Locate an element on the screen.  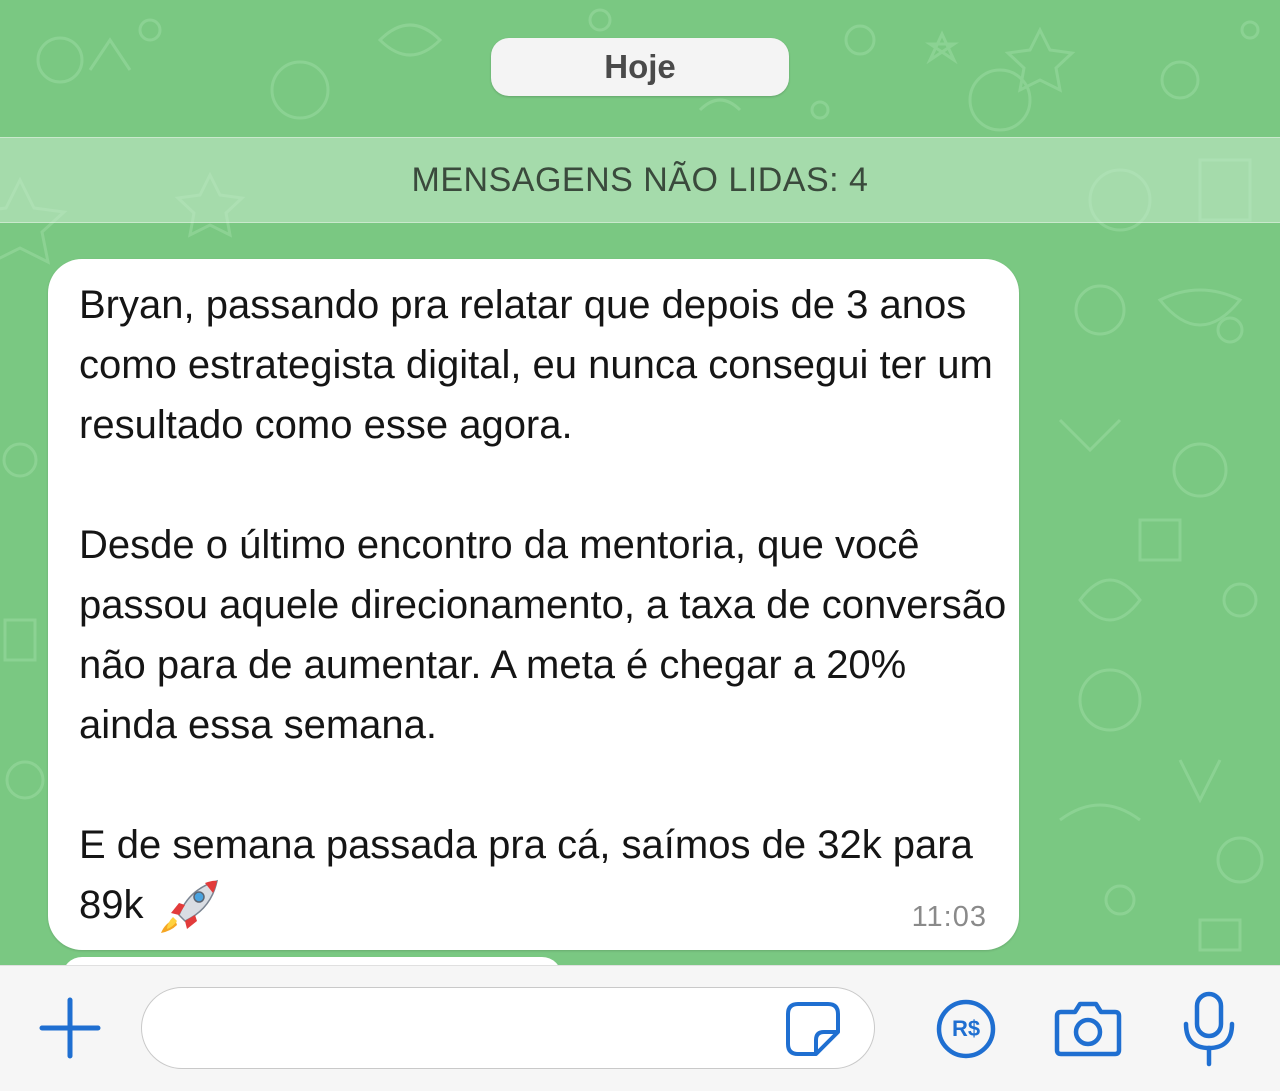
unread-messages-divider: MENSAGENS NÃO LIDAS: 4 is located at coordinates (640, 180).